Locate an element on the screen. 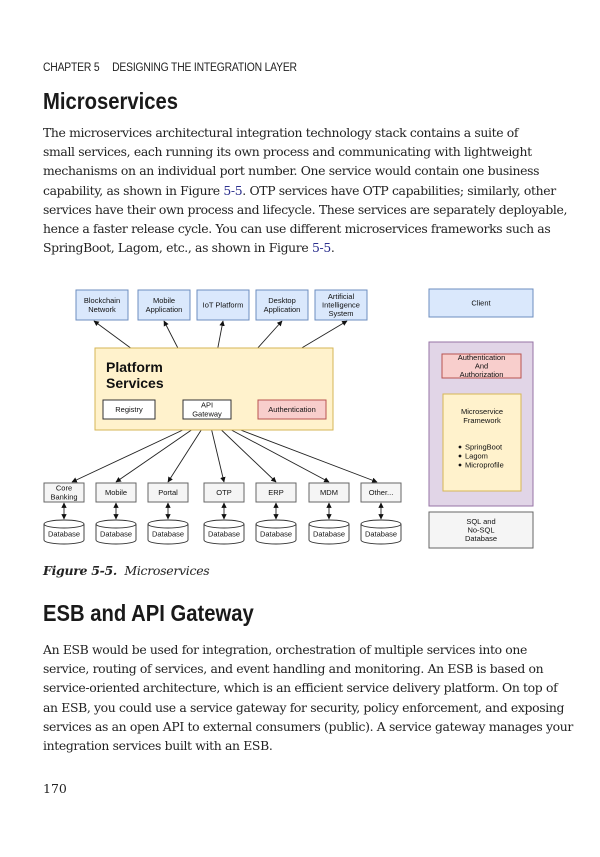 The image size is (600, 857). platform-services-title: Services is located at coordinates (135, 383).